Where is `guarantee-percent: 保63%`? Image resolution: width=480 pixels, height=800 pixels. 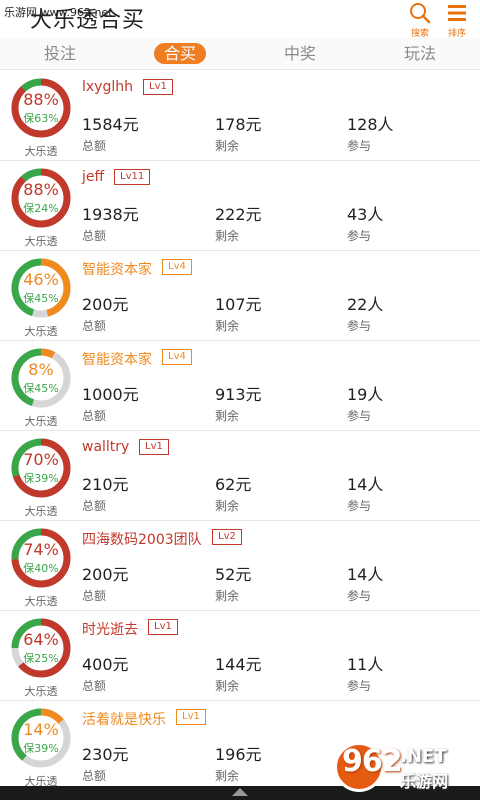 guarantee-percent: 保63% is located at coordinates (41, 118).